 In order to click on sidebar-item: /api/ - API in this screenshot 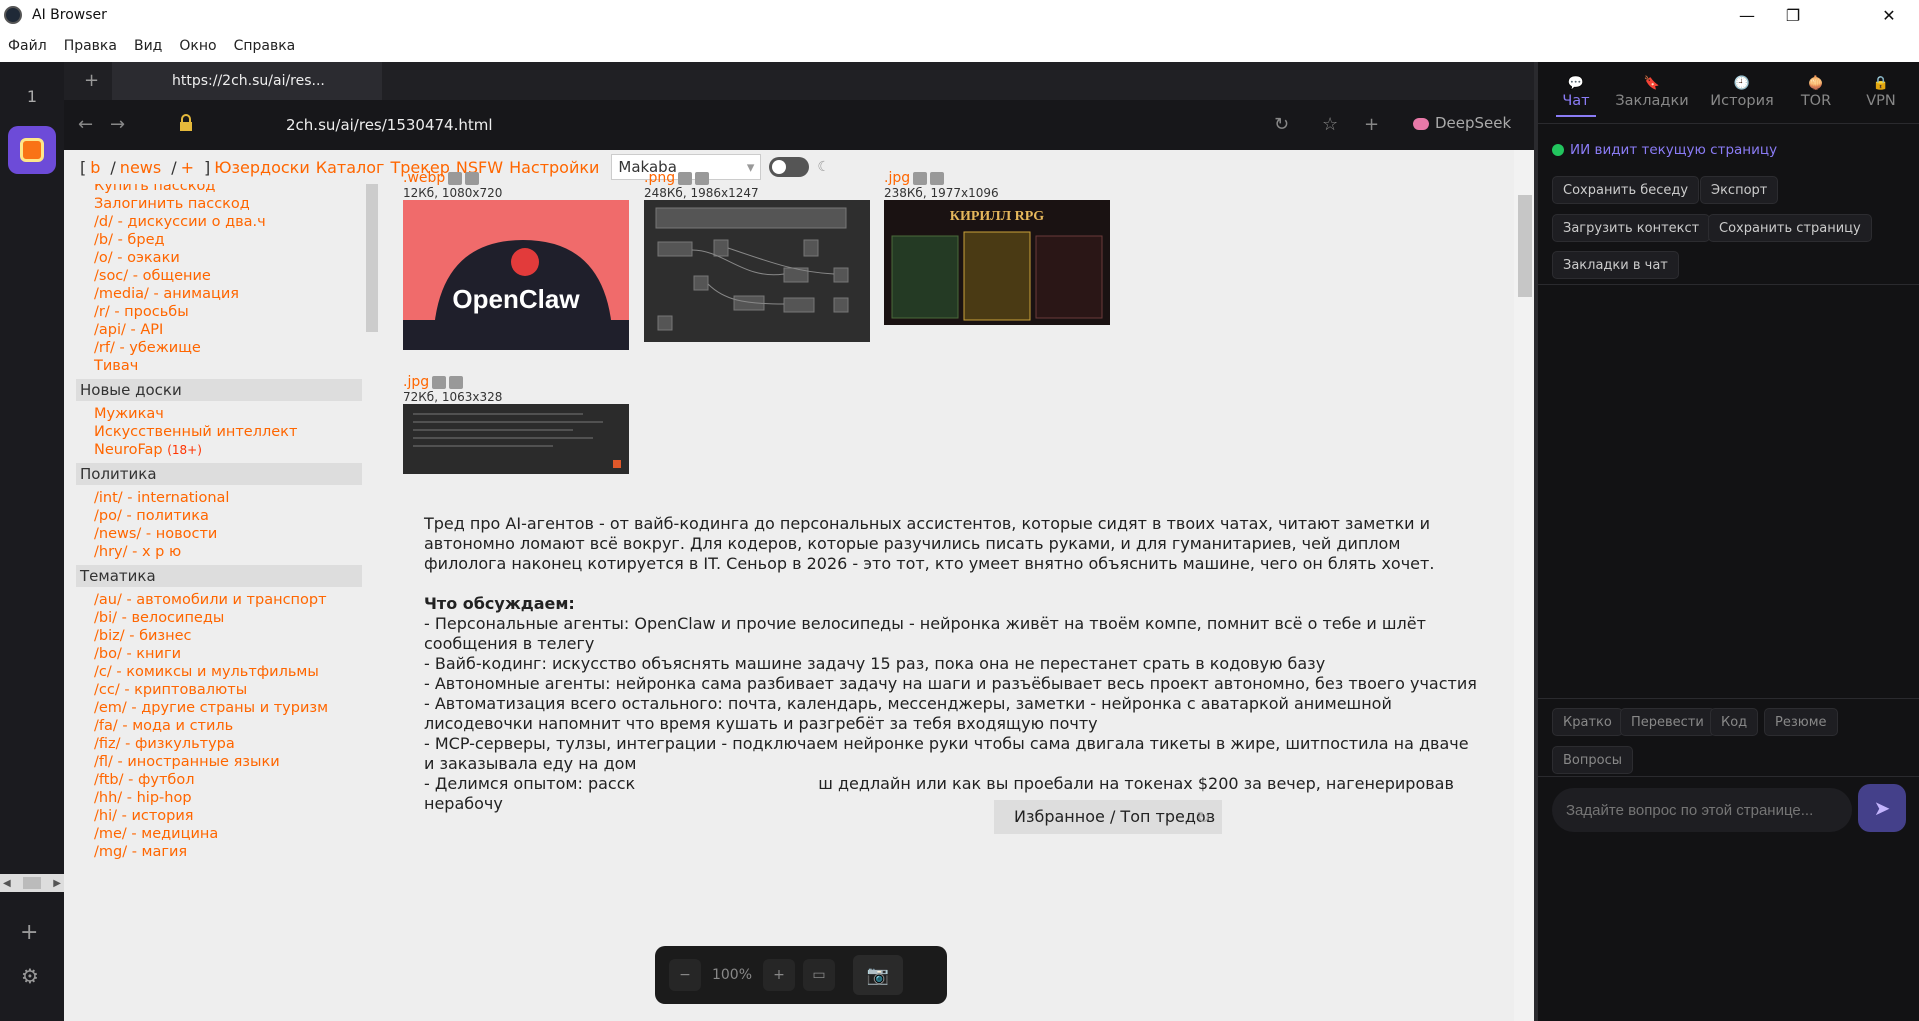, I will do `click(214, 330)`.